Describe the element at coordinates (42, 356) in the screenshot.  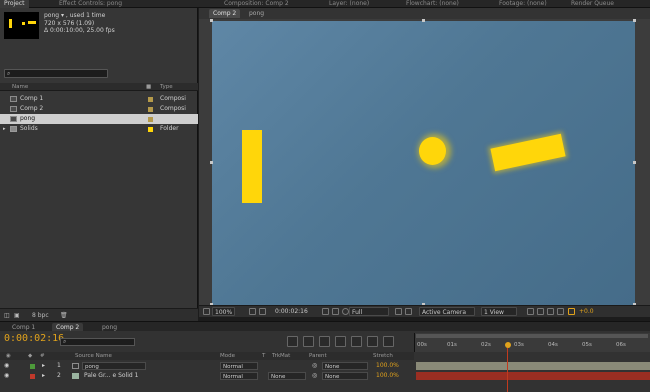
I see `layer-number-col: #` at that location.